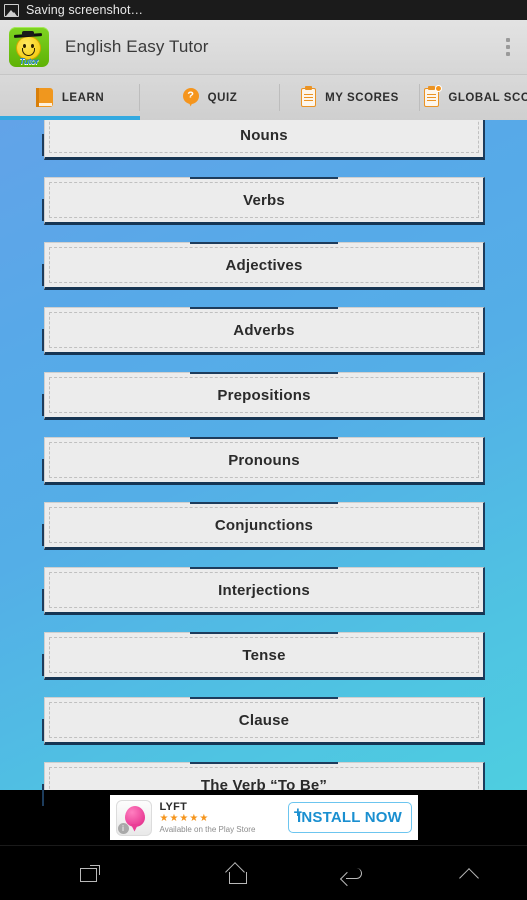 This screenshot has width=527, height=900. I want to click on tab-global-scores-label: GLOBAL SCORES, so click(487, 97).